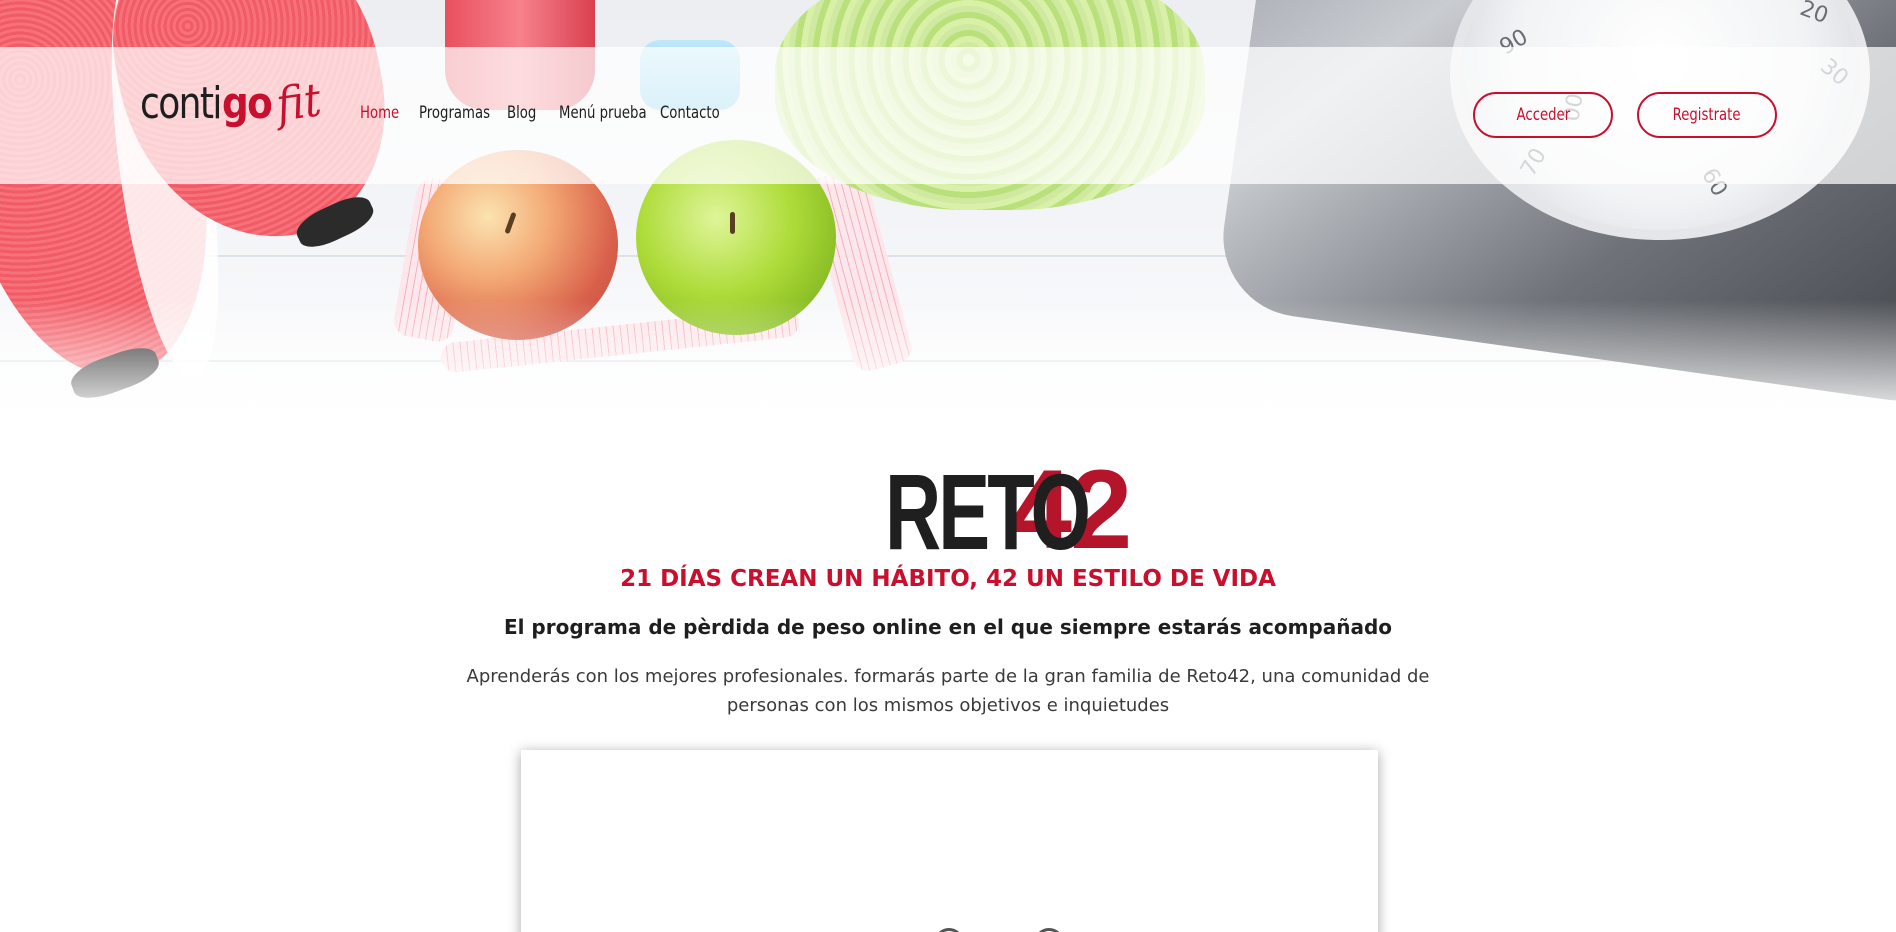 The image size is (1896, 932). I want to click on nav-item-contacto: Contacto, so click(691, 113).